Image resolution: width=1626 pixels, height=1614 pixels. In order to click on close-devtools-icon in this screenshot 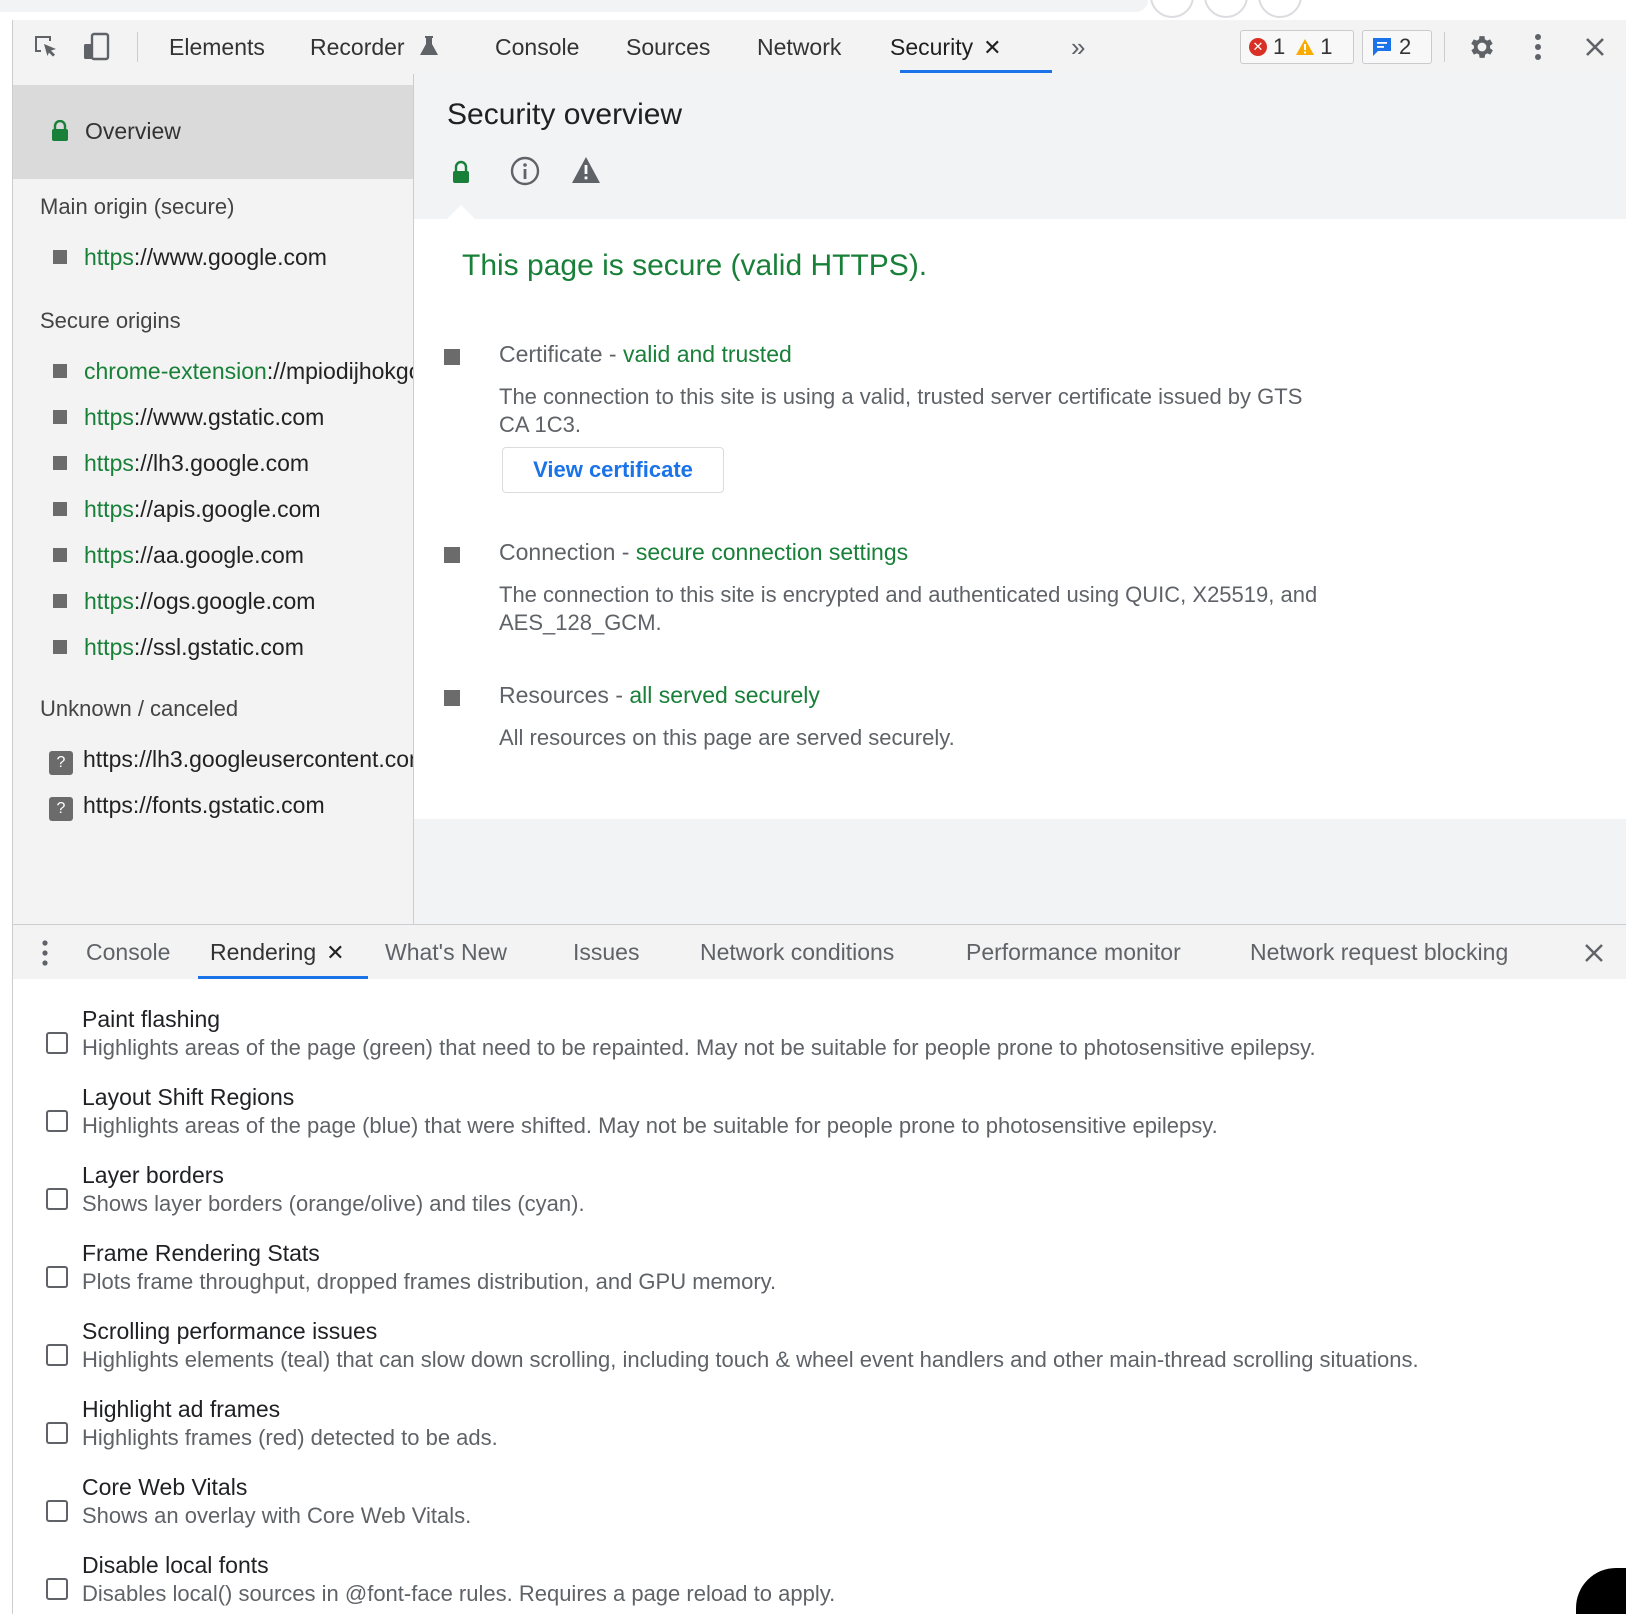, I will do `click(1595, 47)`.